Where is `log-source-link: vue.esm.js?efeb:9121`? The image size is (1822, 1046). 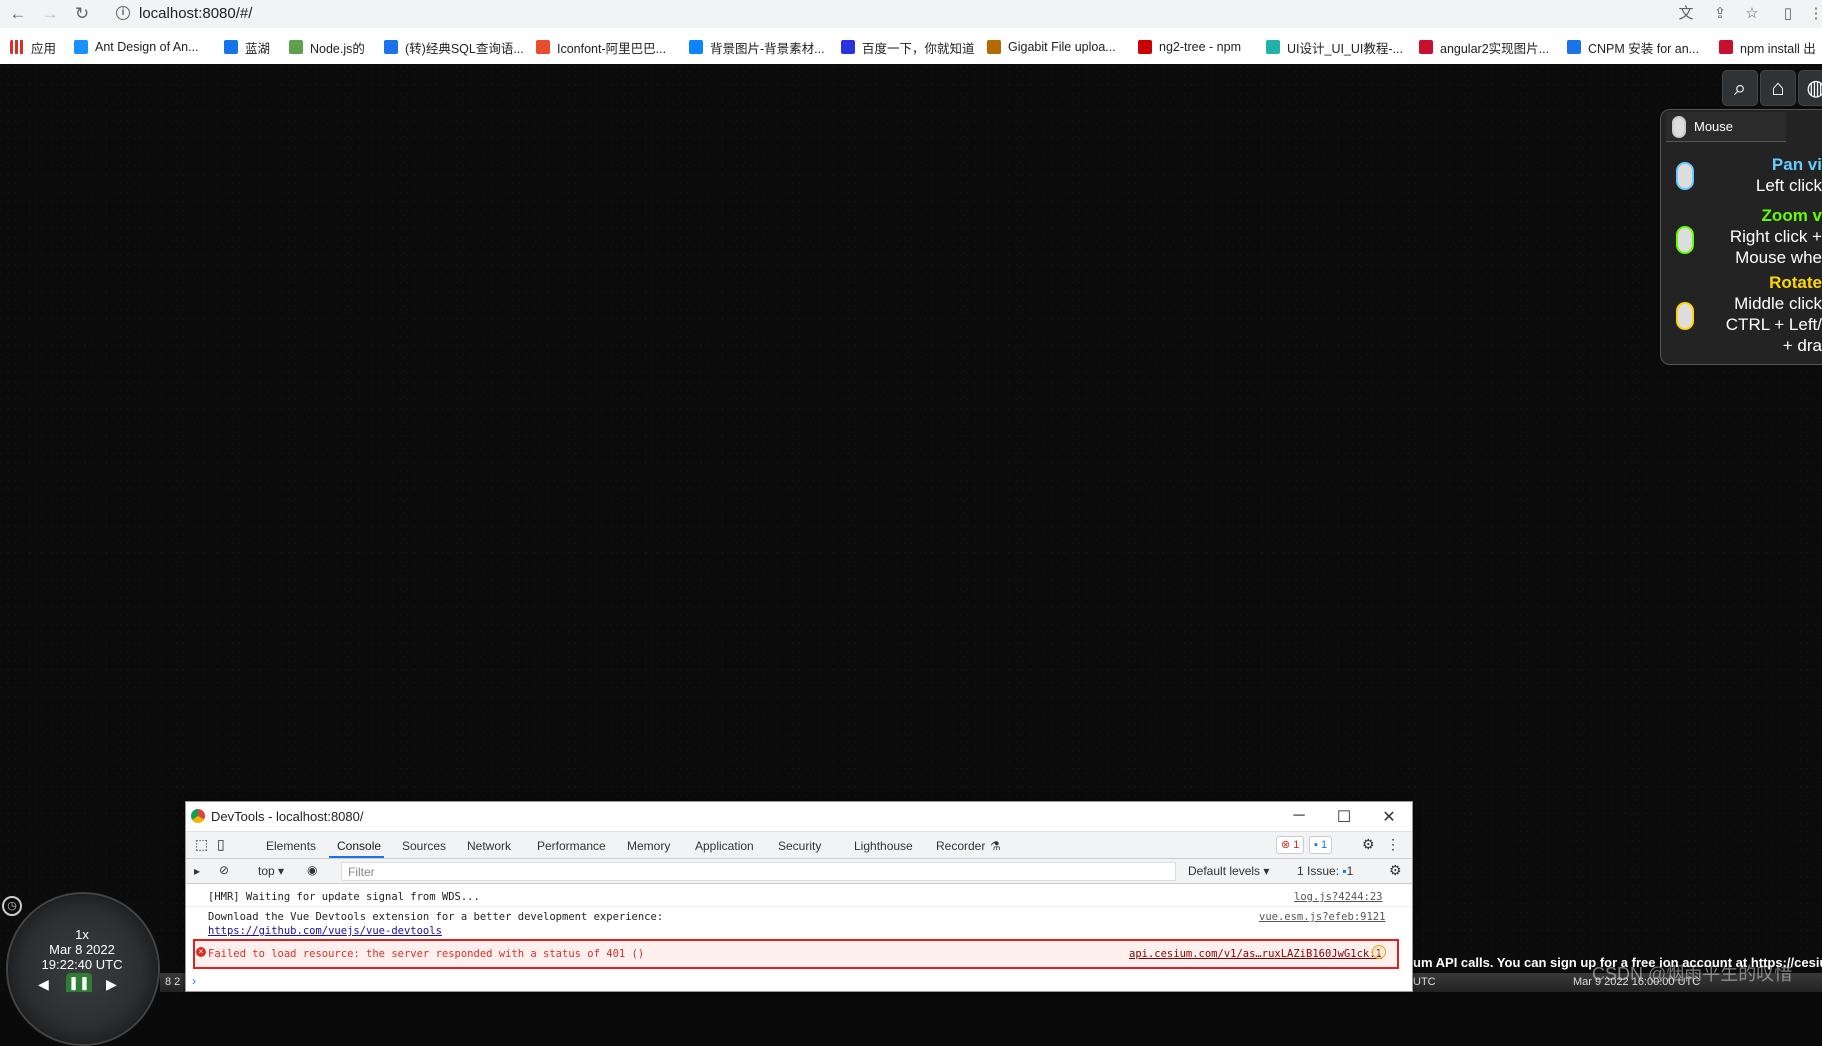 log-source-link: vue.esm.js?efeb:9121 is located at coordinates (1322, 917).